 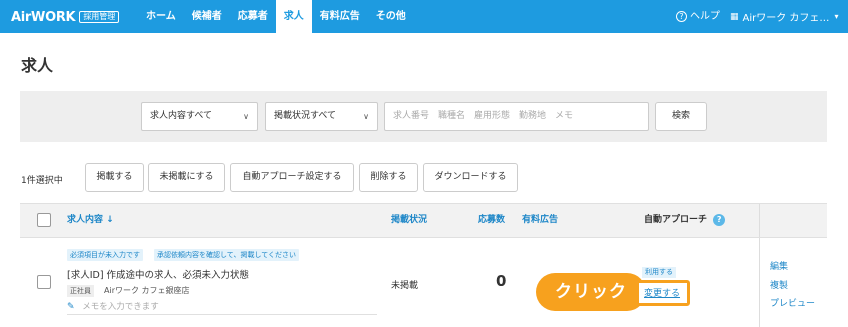 I want to click on arrow-down-icon: ↓, so click(x=110, y=220).